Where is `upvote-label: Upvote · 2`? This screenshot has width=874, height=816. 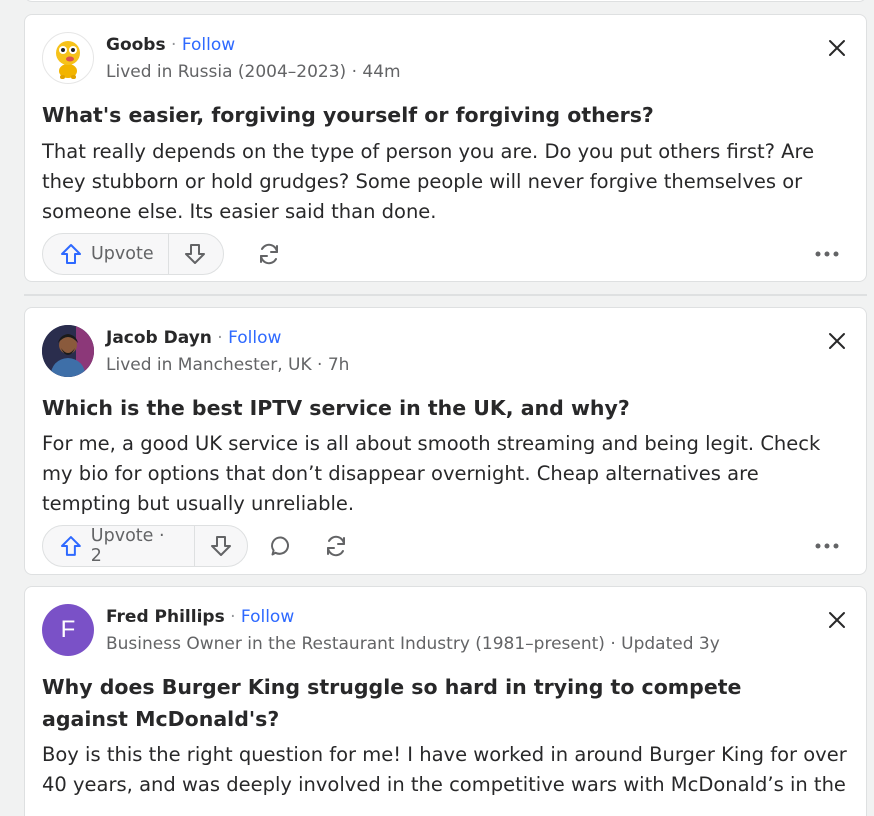
upvote-label: Upvote · 2 is located at coordinates (127, 546).